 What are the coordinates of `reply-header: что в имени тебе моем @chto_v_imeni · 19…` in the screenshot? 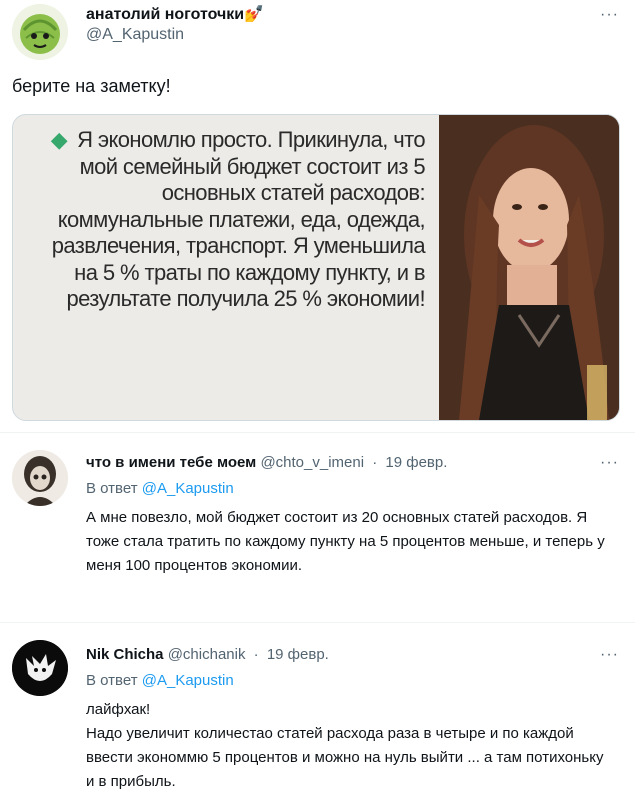 It's located at (266, 462).